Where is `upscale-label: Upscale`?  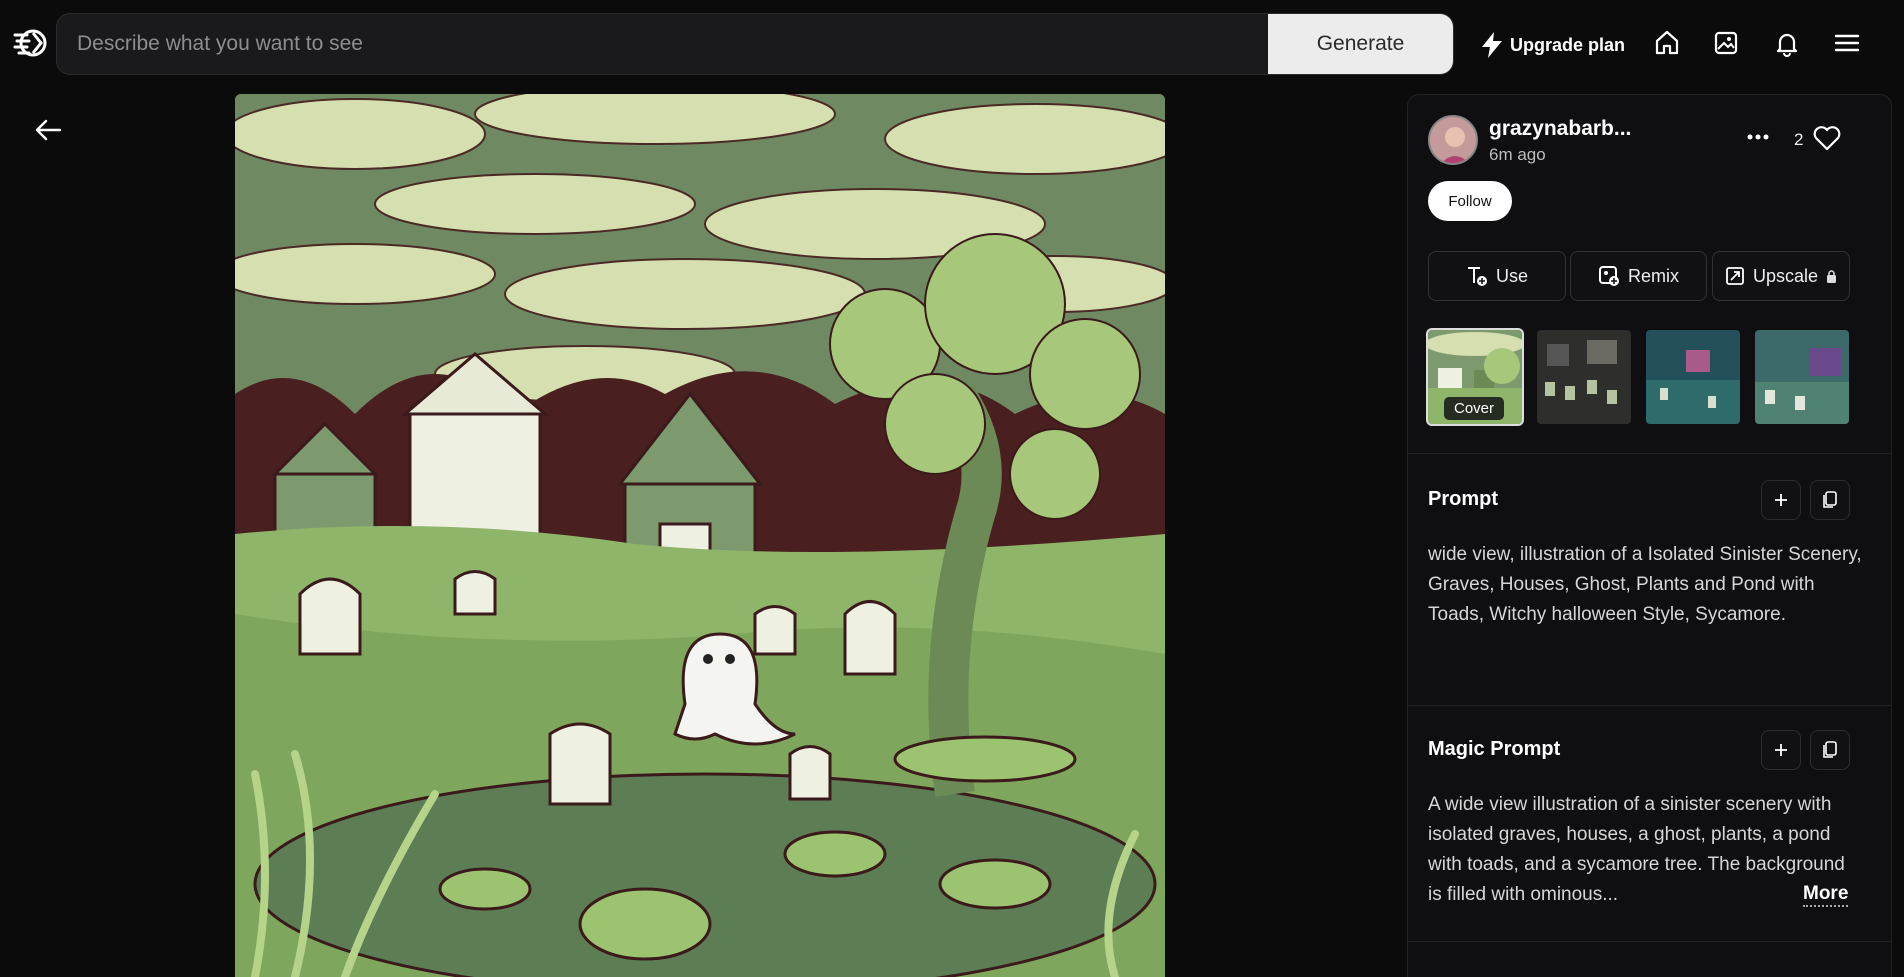
upscale-label: Upscale is located at coordinates (1785, 275).